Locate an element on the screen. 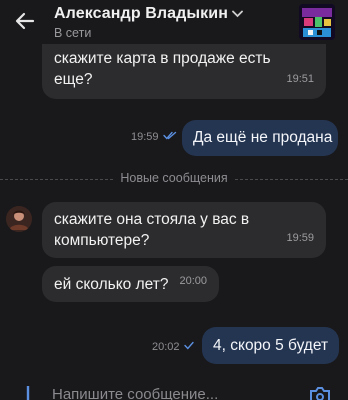 The width and height of the screenshot is (348, 400). message-text: скажите карта в продаже есть еще? is located at coordinates (162, 69).